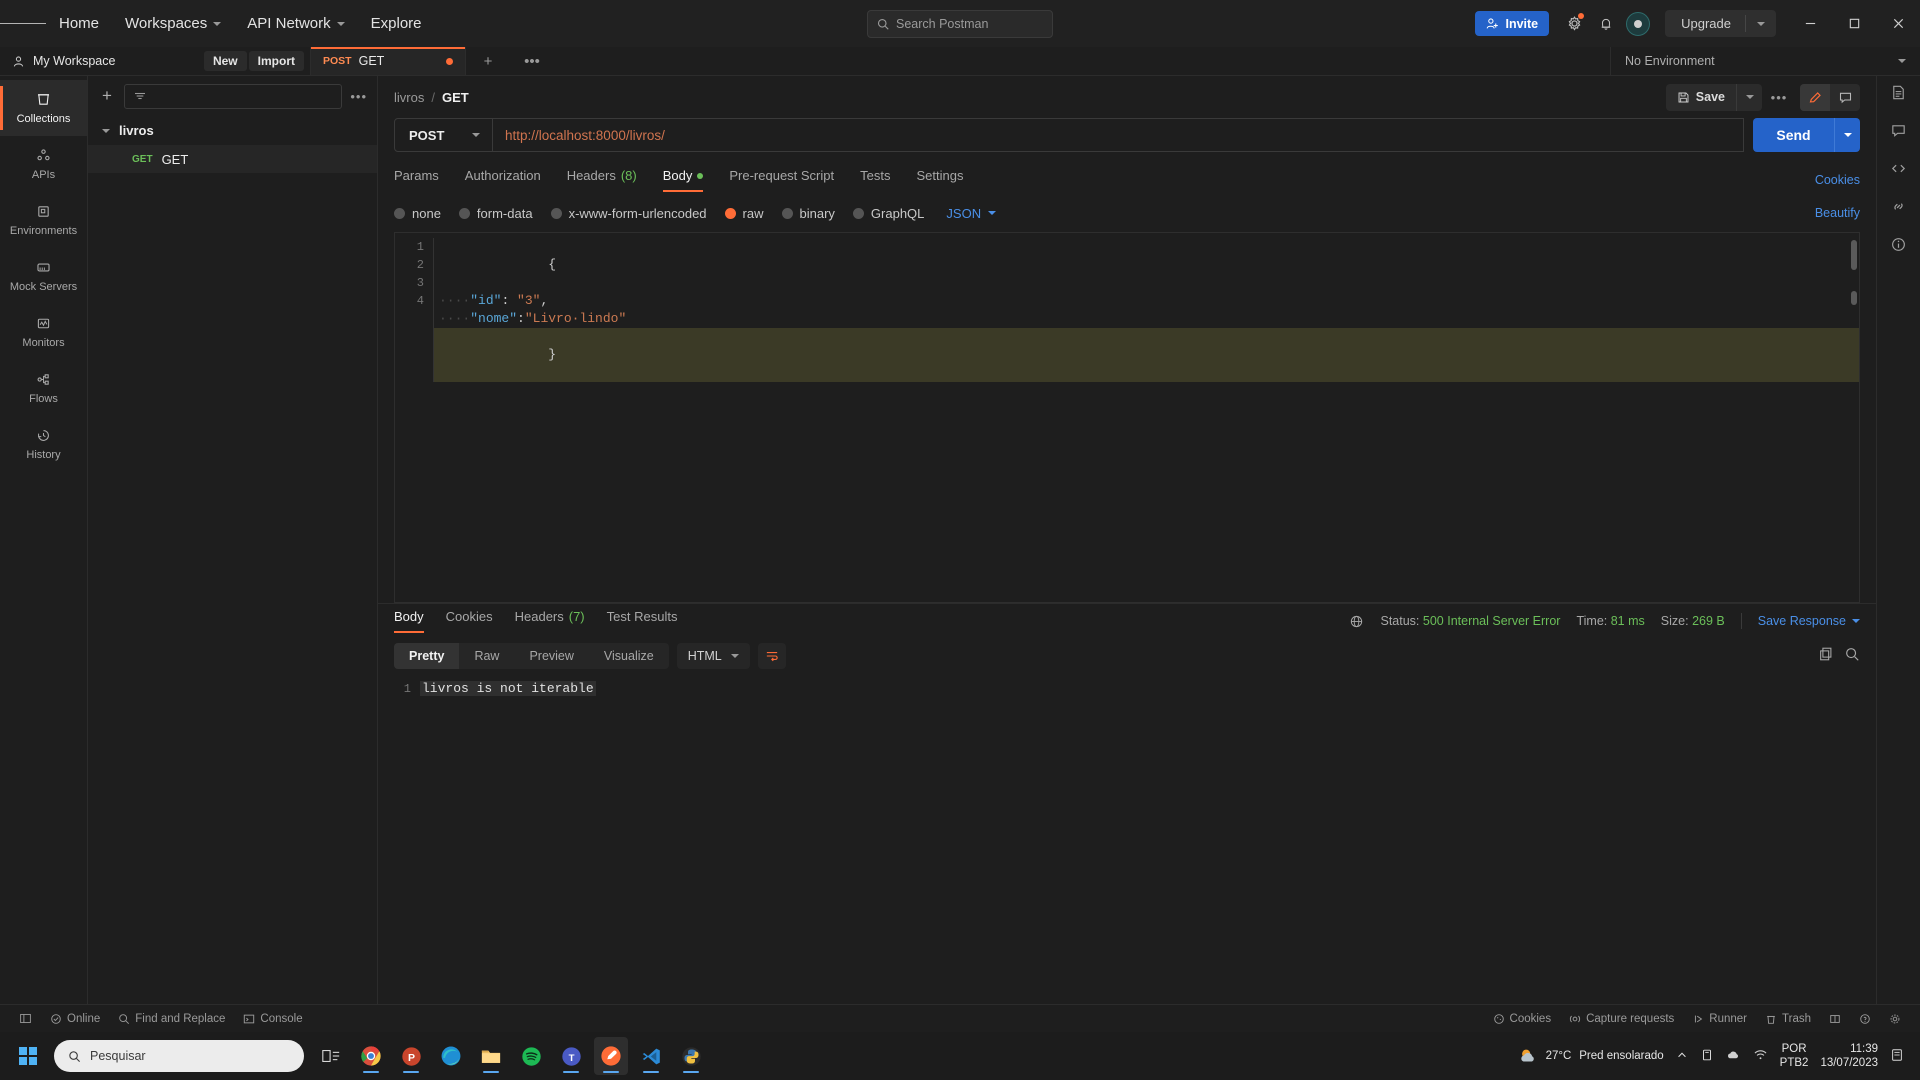 This screenshot has height=1080, width=1920. Describe the element at coordinates (1591, 1056) in the screenshot. I see `weather-widget: 27°C Pred ensolarado` at that location.